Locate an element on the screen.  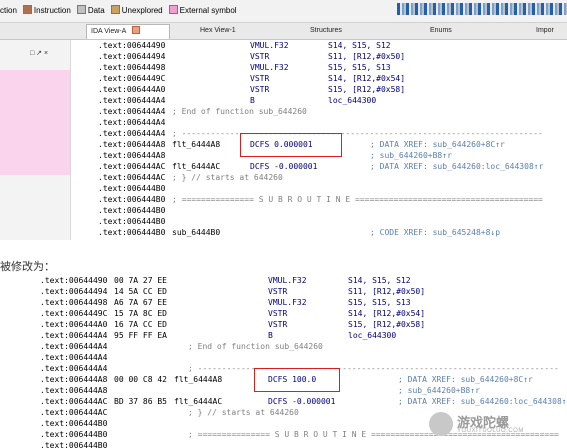
highlight-box is located at coordinates (291, 145).